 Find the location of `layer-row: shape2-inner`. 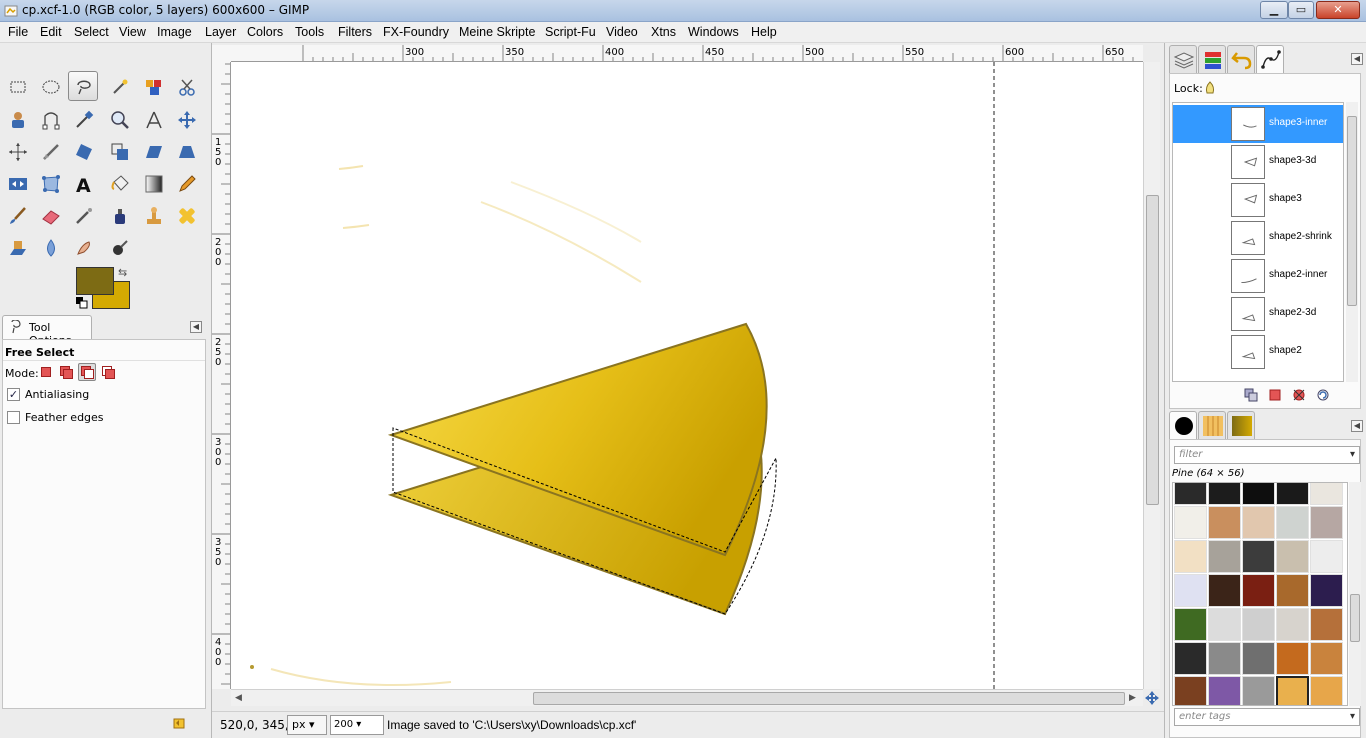

layer-row: shape2-inner is located at coordinates (1258, 276).